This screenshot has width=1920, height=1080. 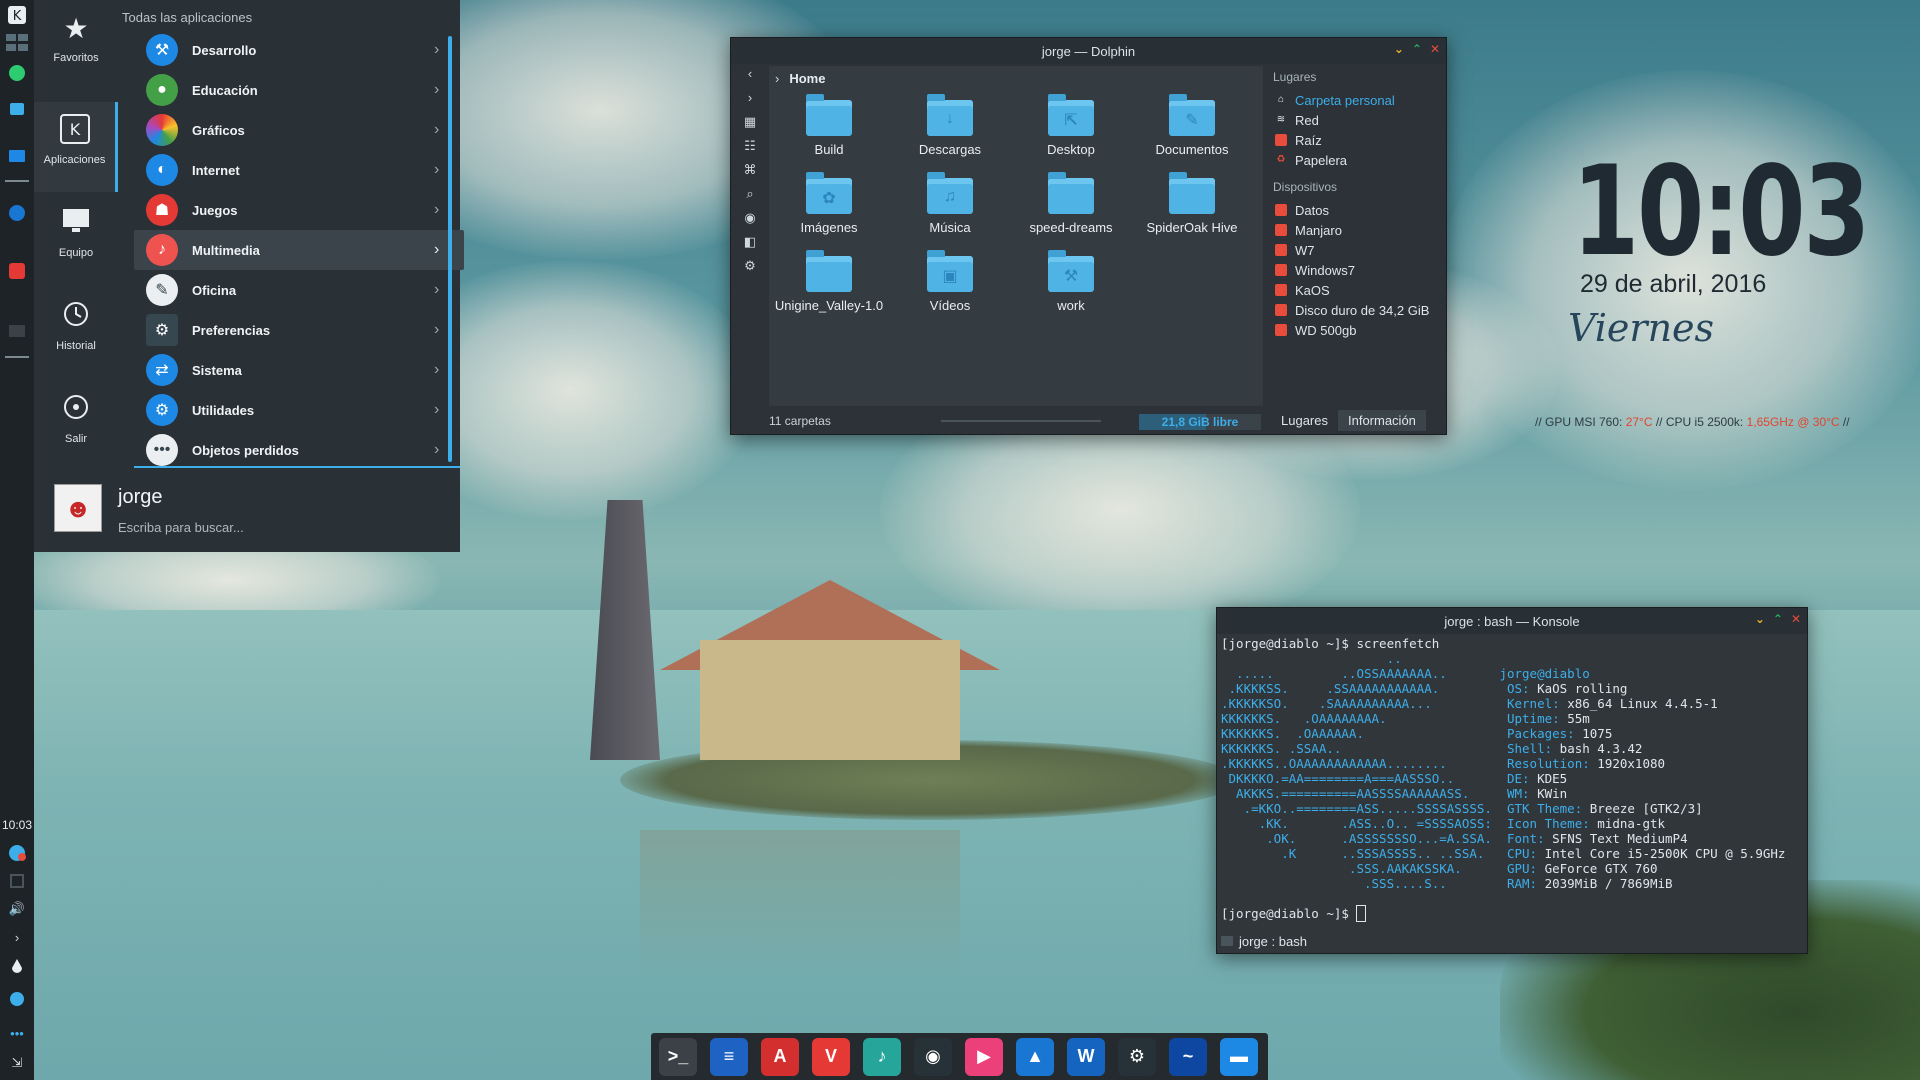 I want to click on folder-item: Unigine_Valley-1.0, so click(x=829, y=293).